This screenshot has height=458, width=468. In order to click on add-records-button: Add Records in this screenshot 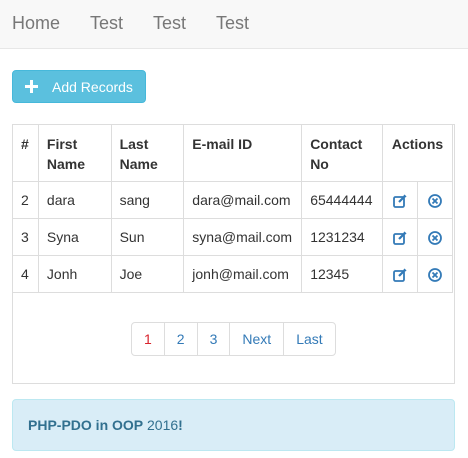, I will do `click(79, 86)`.